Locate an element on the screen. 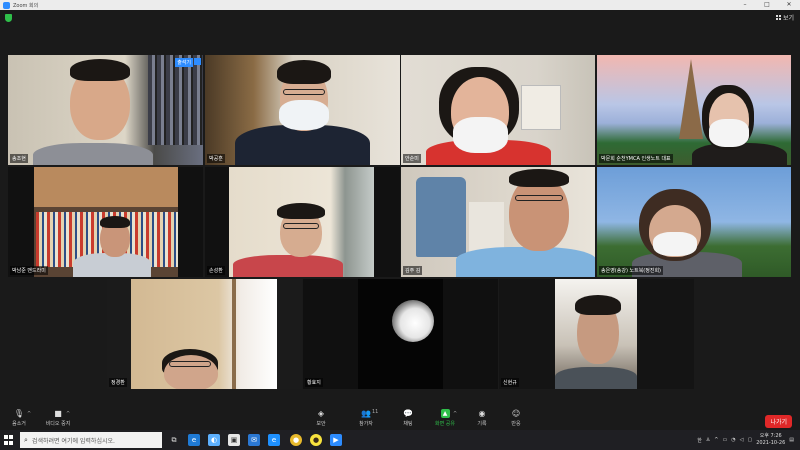 The width and height of the screenshot is (800, 450). view-button-label: 보기 is located at coordinates (788, 18).